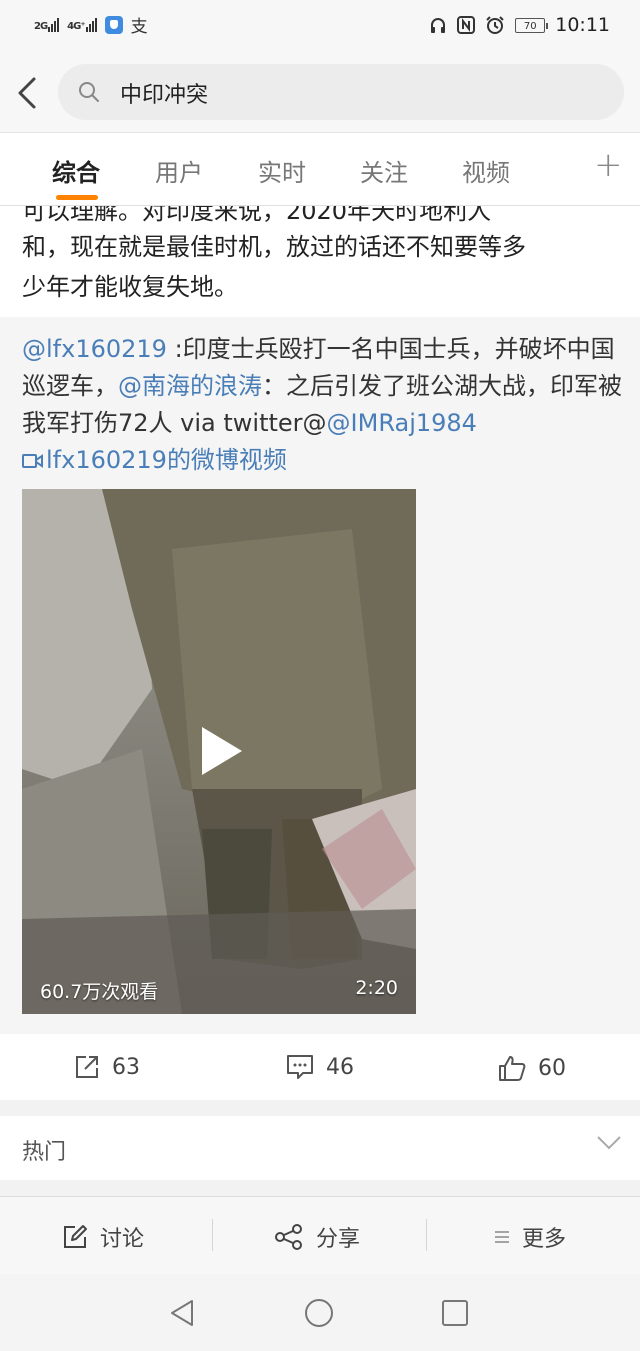 This screenshot has width=640, height=1351. What do you see at coordinates (77, 197) in the screenshot?
I see `active-tab-indicator` at bounding box center [77, 197].